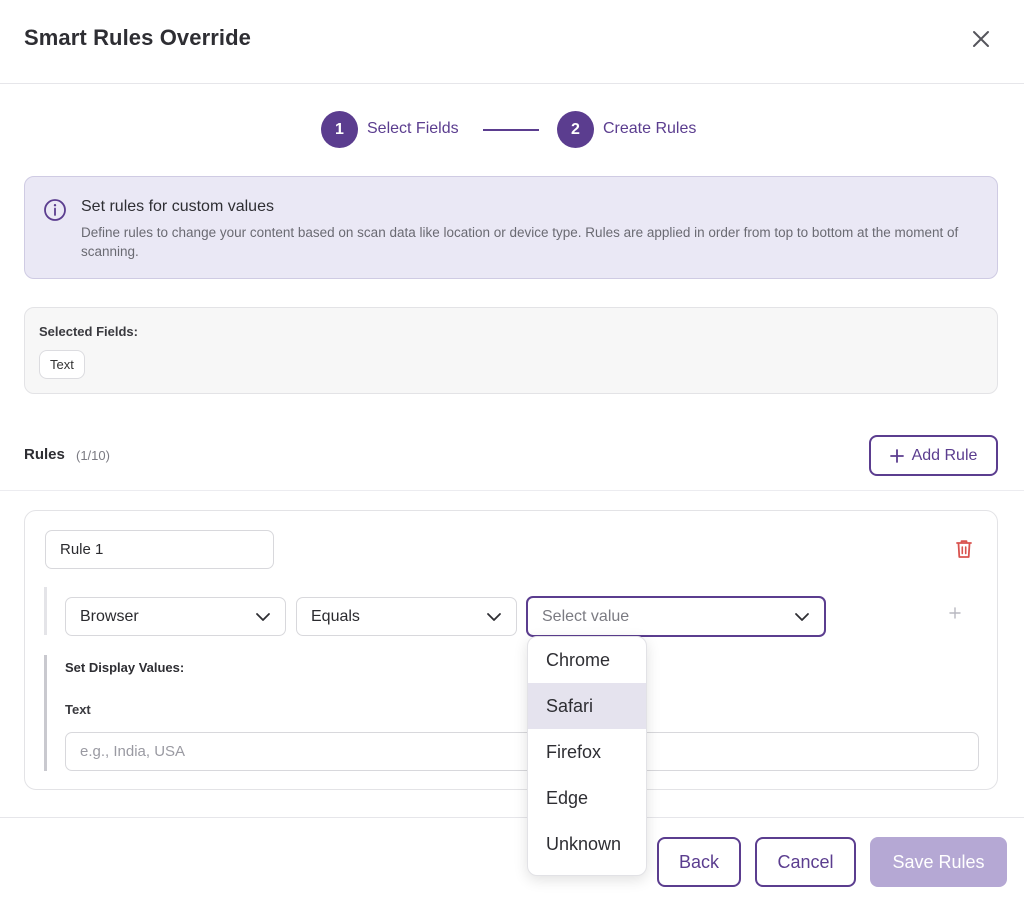 This screenshot has width=1024, height=901. Describe the element at coordinates (587, 706) in the screenshot. I see `dropdown-option-safari: Safari` at that location.